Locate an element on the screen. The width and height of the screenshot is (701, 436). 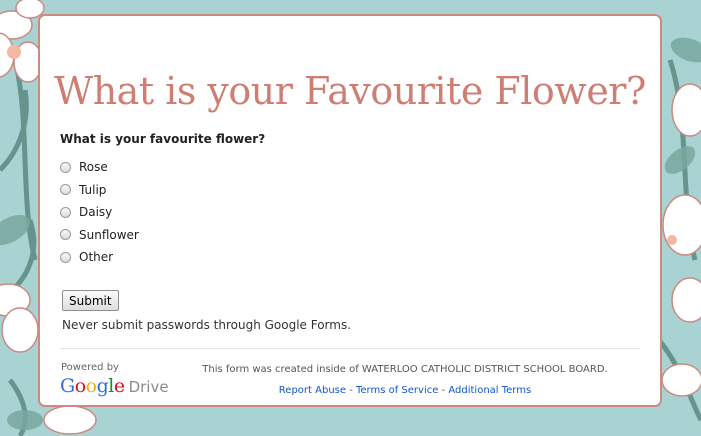
option-label: Other is located at coordinates (96, 257).